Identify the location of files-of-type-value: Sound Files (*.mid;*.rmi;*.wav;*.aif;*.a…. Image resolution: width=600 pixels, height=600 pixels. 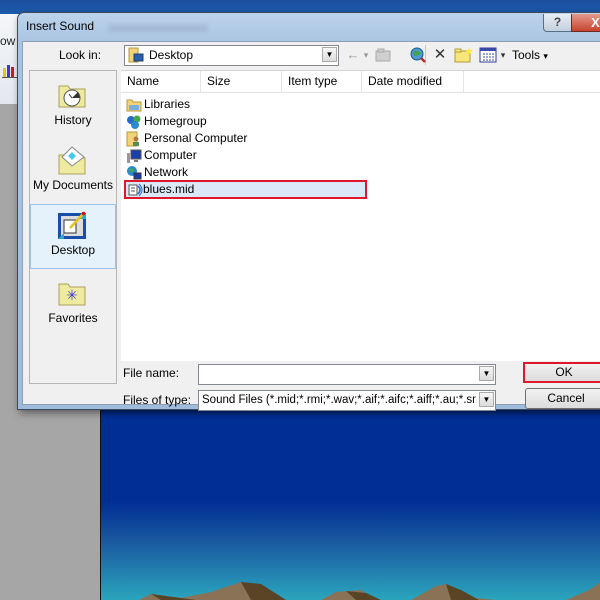
(339, 400).